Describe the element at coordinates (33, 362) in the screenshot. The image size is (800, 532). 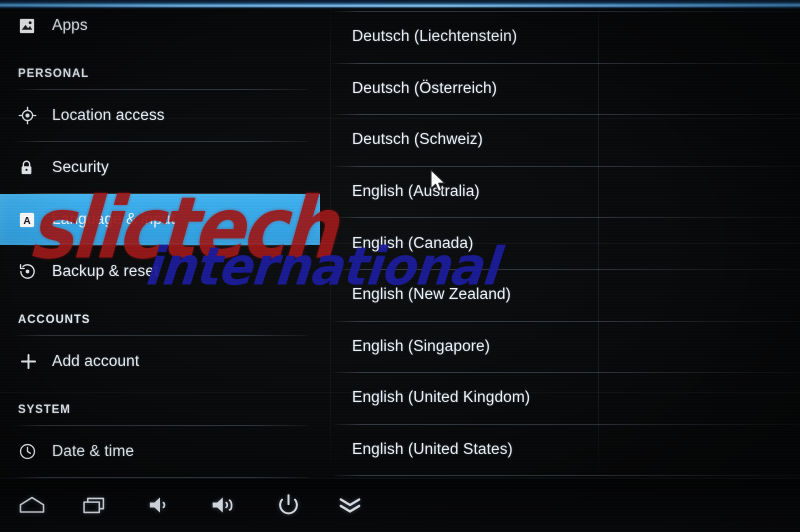
I see `plus-icon` at that location.